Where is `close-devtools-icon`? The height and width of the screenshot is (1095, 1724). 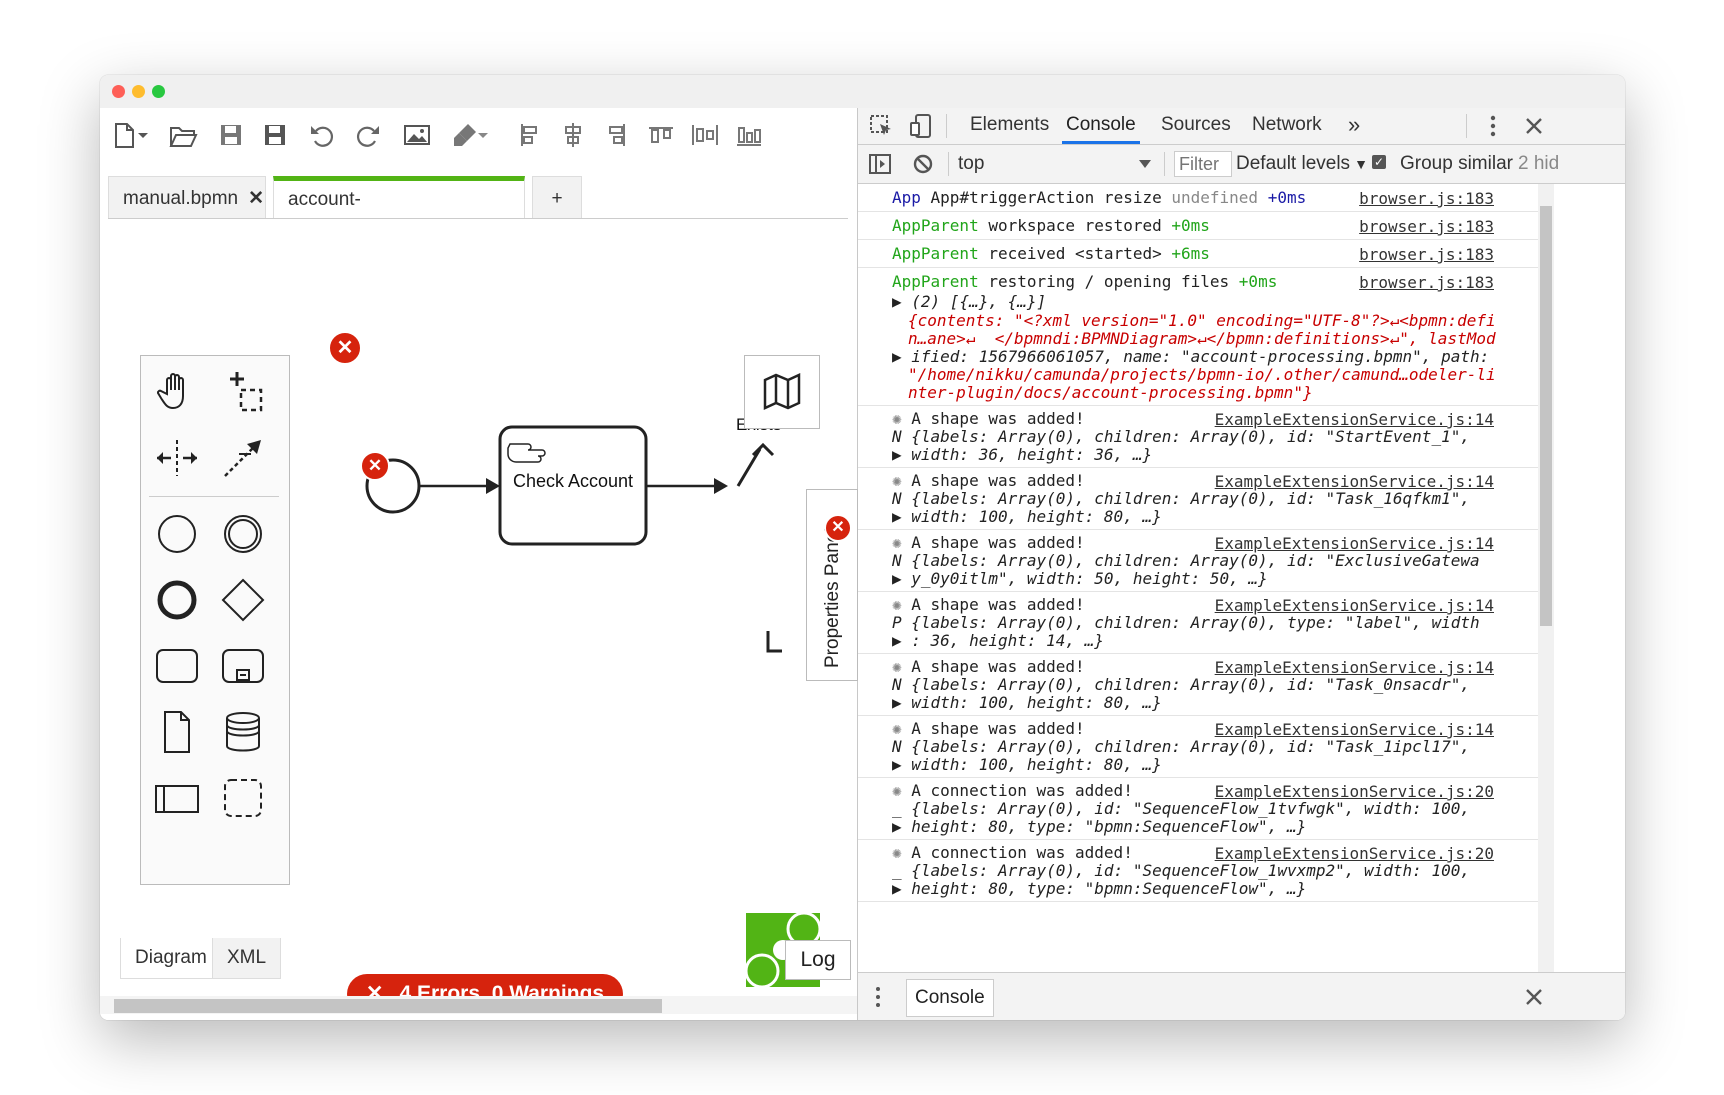 close-devtools-icon is located at coordinates (1534, 126).